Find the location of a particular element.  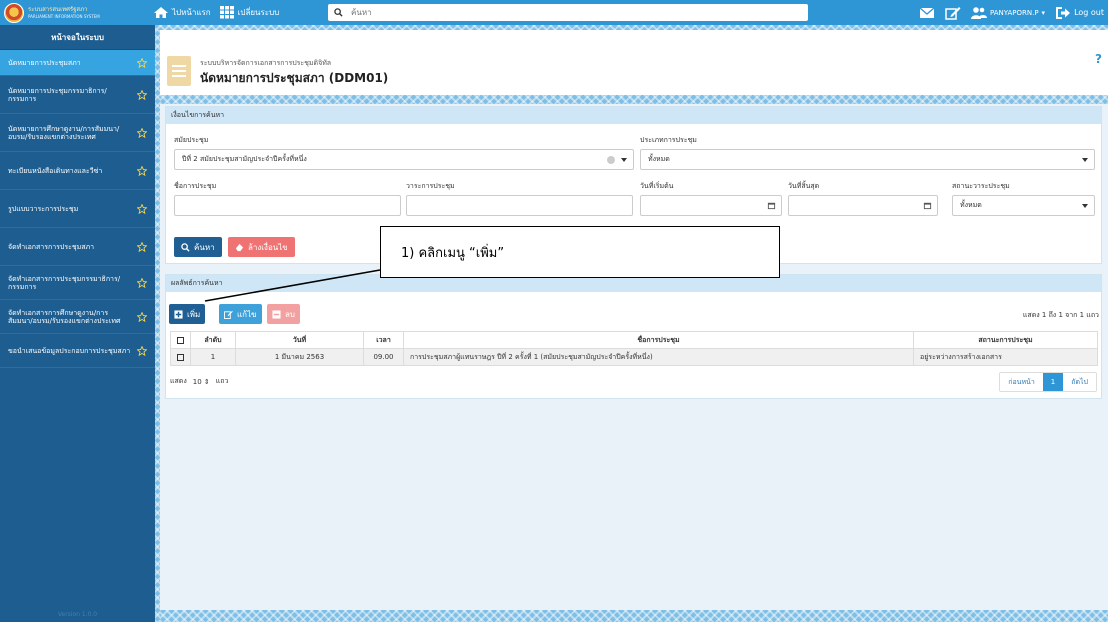

document-icon is located at coordinates (179, 71).